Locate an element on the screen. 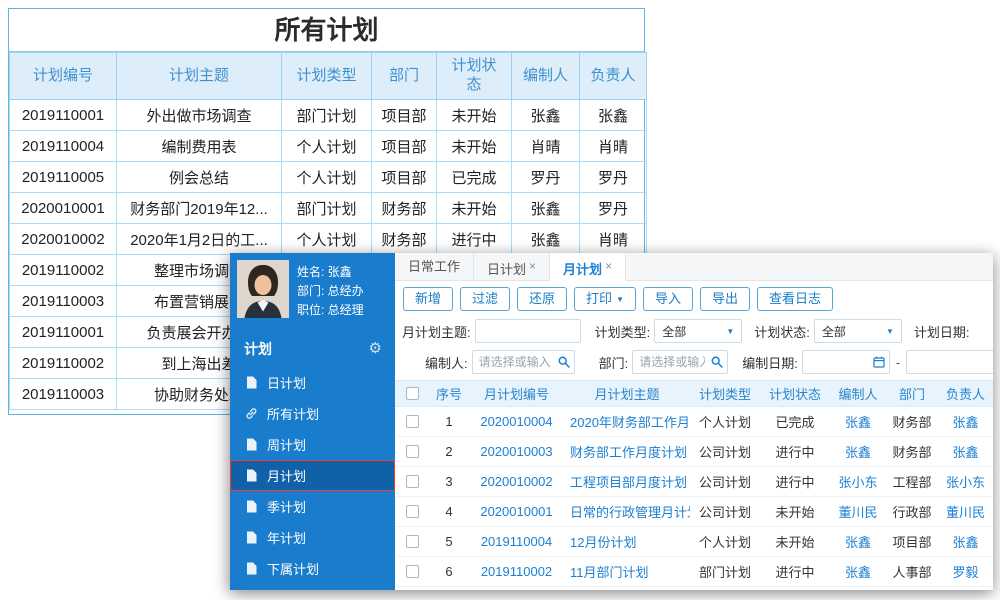 Image resolution: width=1000 pixels, height=600 pixels. table-row: 5 2019110004 12月份计划 个人计划 未开始 张鑫 项目部 张鑫 is located at coordinates (694, 542).